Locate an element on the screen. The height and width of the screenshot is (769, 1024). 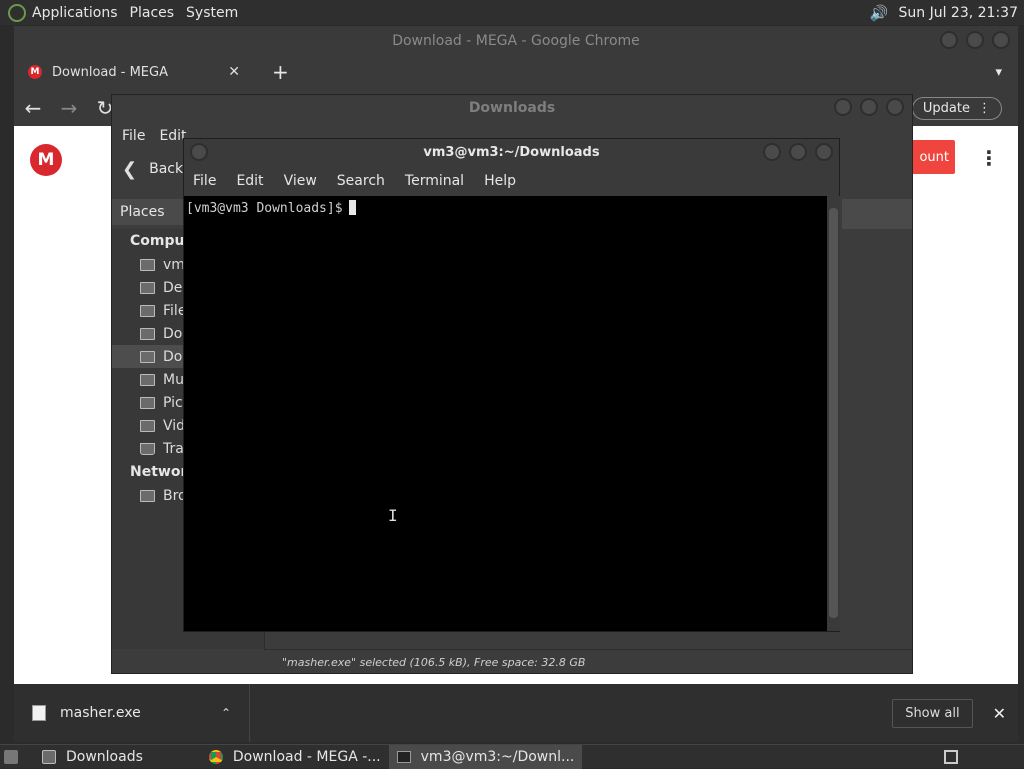
download-shelf: masher.exe ⌃ Show all ✕ is located at coordinates (516, 713).